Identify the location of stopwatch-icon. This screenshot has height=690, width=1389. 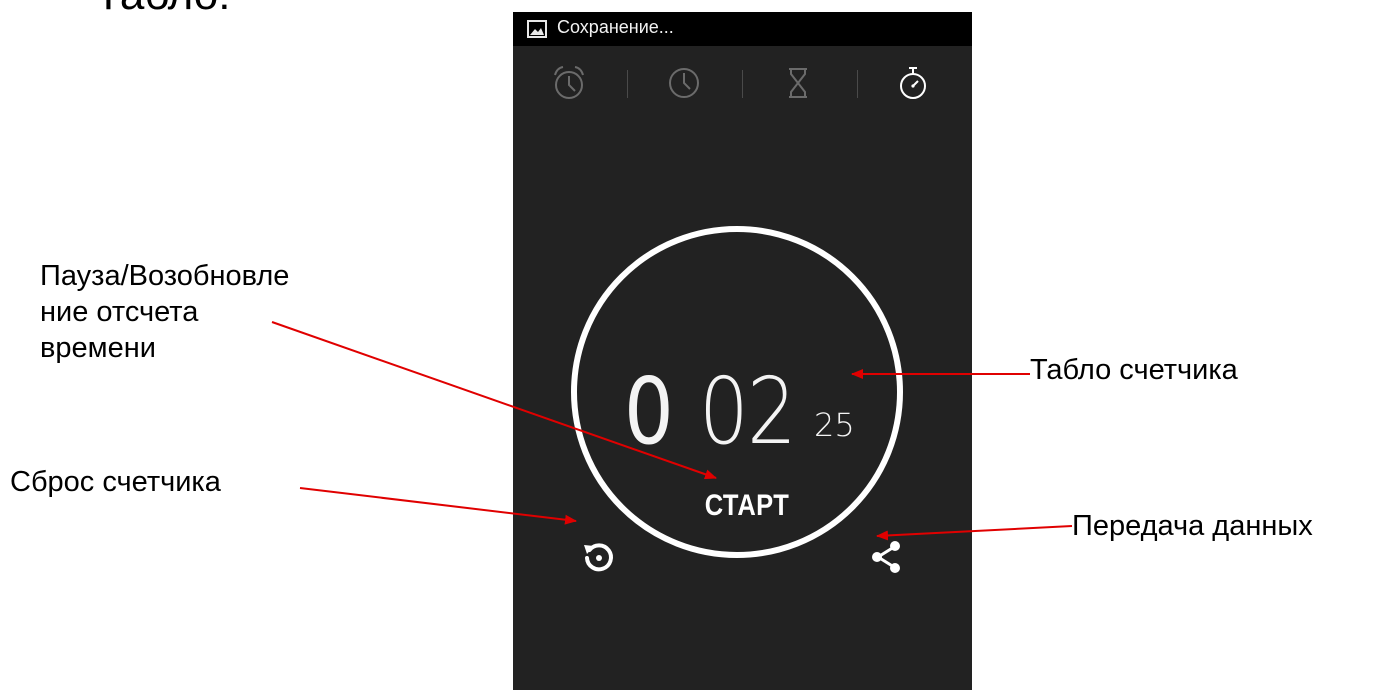
(913, 83).